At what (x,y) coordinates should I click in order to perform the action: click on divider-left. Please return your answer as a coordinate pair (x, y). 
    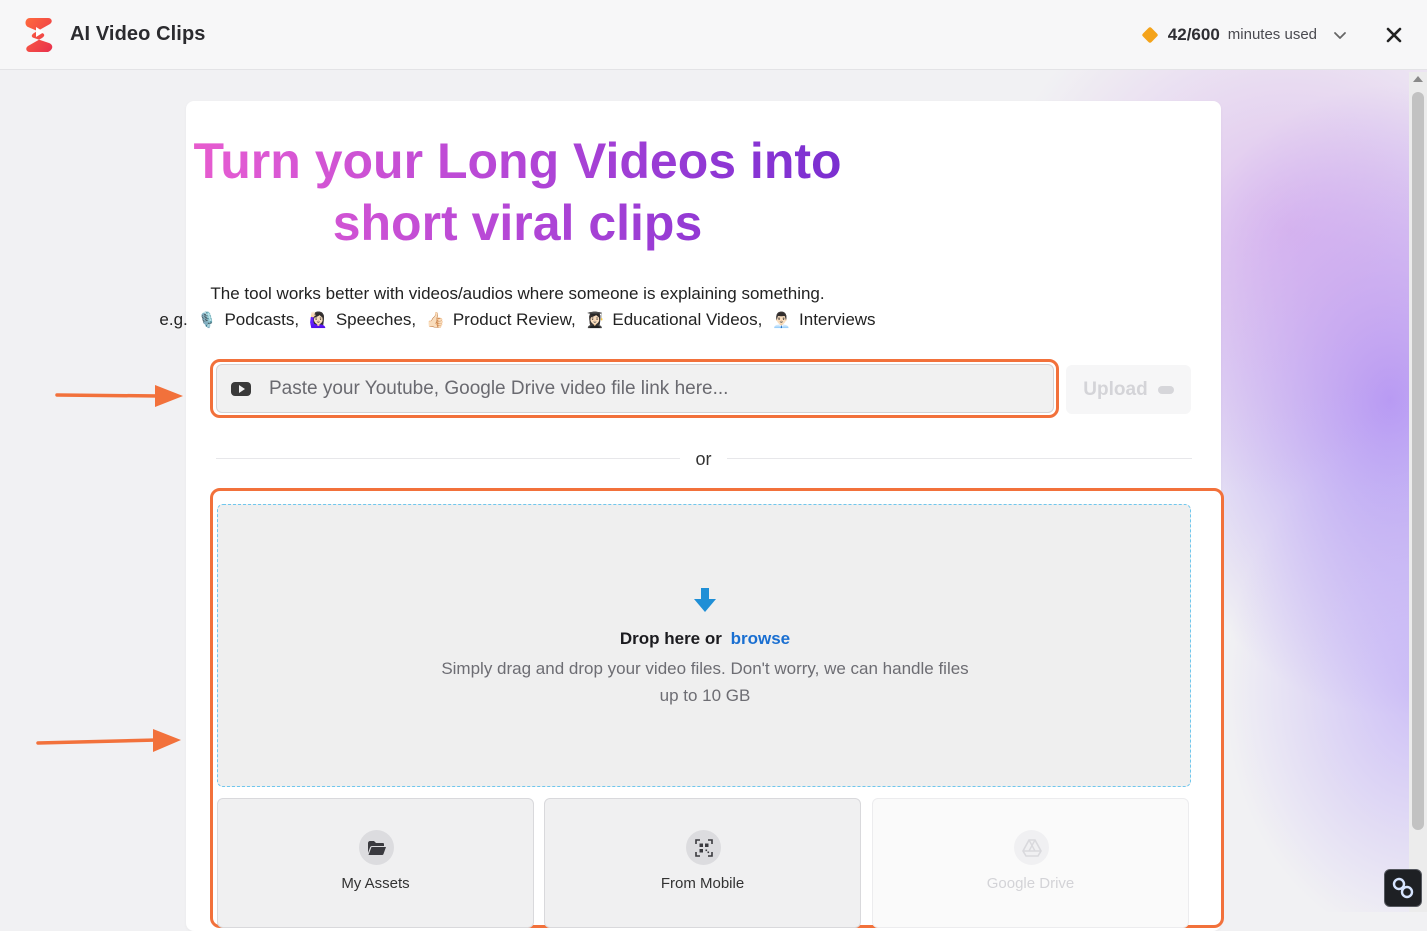
    Looking at the image, I should click on (448, 458).